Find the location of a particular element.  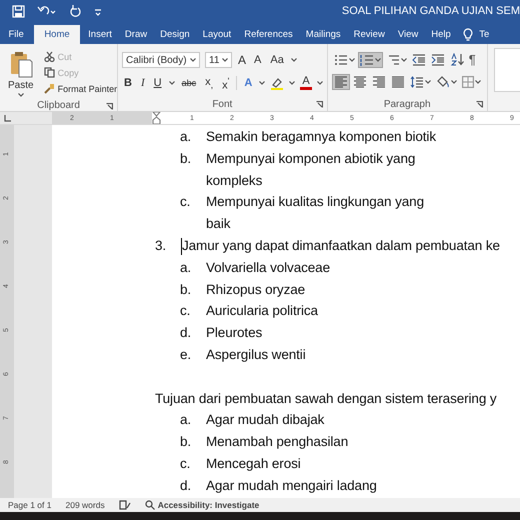

ribbon-tab: Home is located at coordinates (57, 34).